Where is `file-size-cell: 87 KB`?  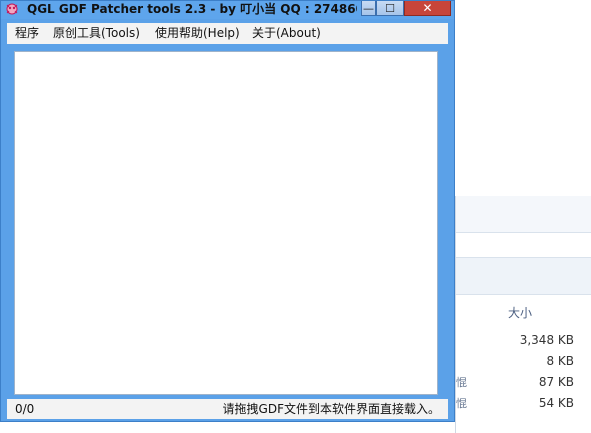
file-size-cell: 87 KB is located at coordinates (556, 382).